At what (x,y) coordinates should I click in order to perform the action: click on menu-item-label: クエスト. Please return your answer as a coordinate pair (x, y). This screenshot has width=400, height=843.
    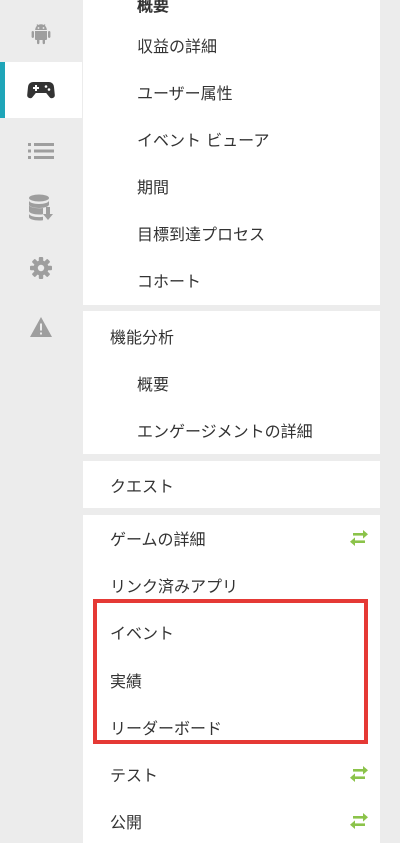
    Looking at the image, I should click on (142, 486).